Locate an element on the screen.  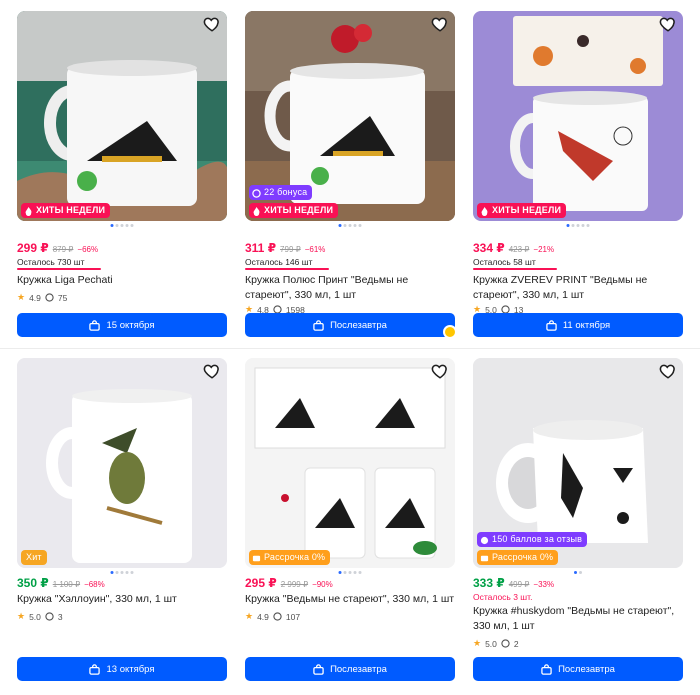
points-icon is located at coordinates (484, 540).